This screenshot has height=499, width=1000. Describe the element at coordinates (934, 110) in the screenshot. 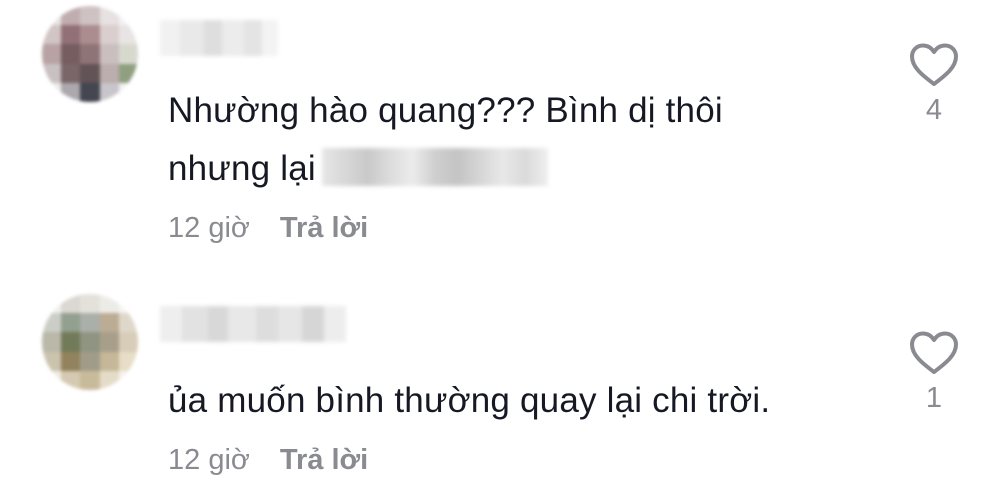

I see `like-count: 4` at that location.